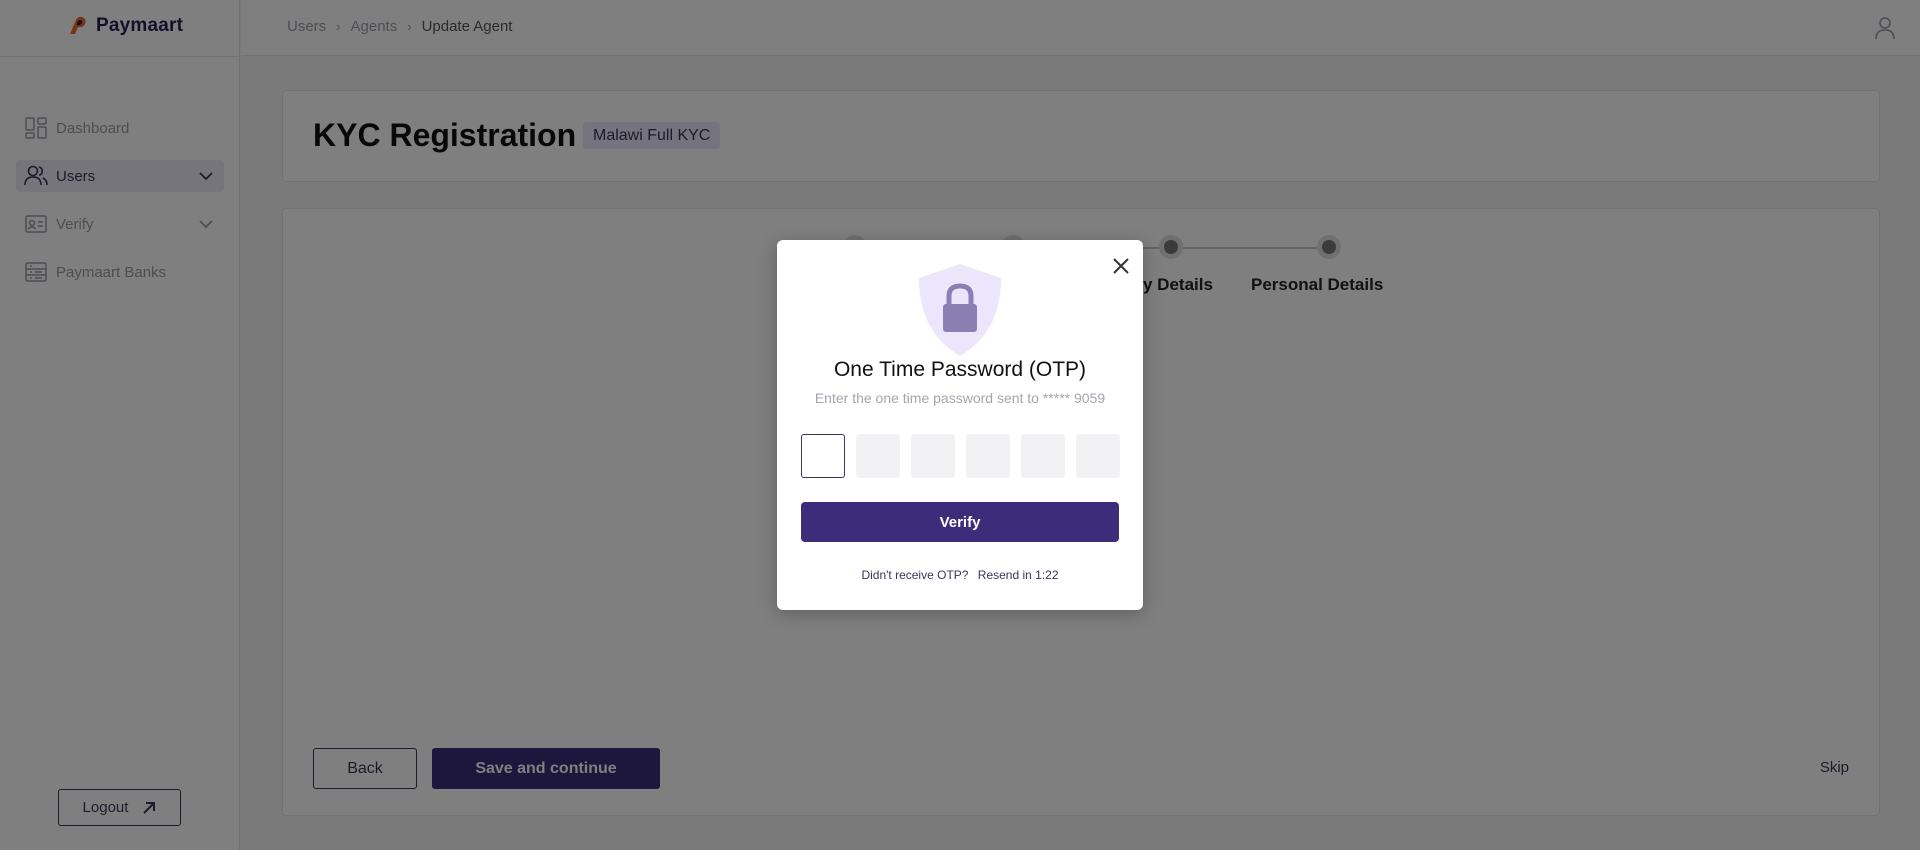 The height and width of the screenshot is (850, 1920). I want to click on verify-button: Verify, so click(960, 522).